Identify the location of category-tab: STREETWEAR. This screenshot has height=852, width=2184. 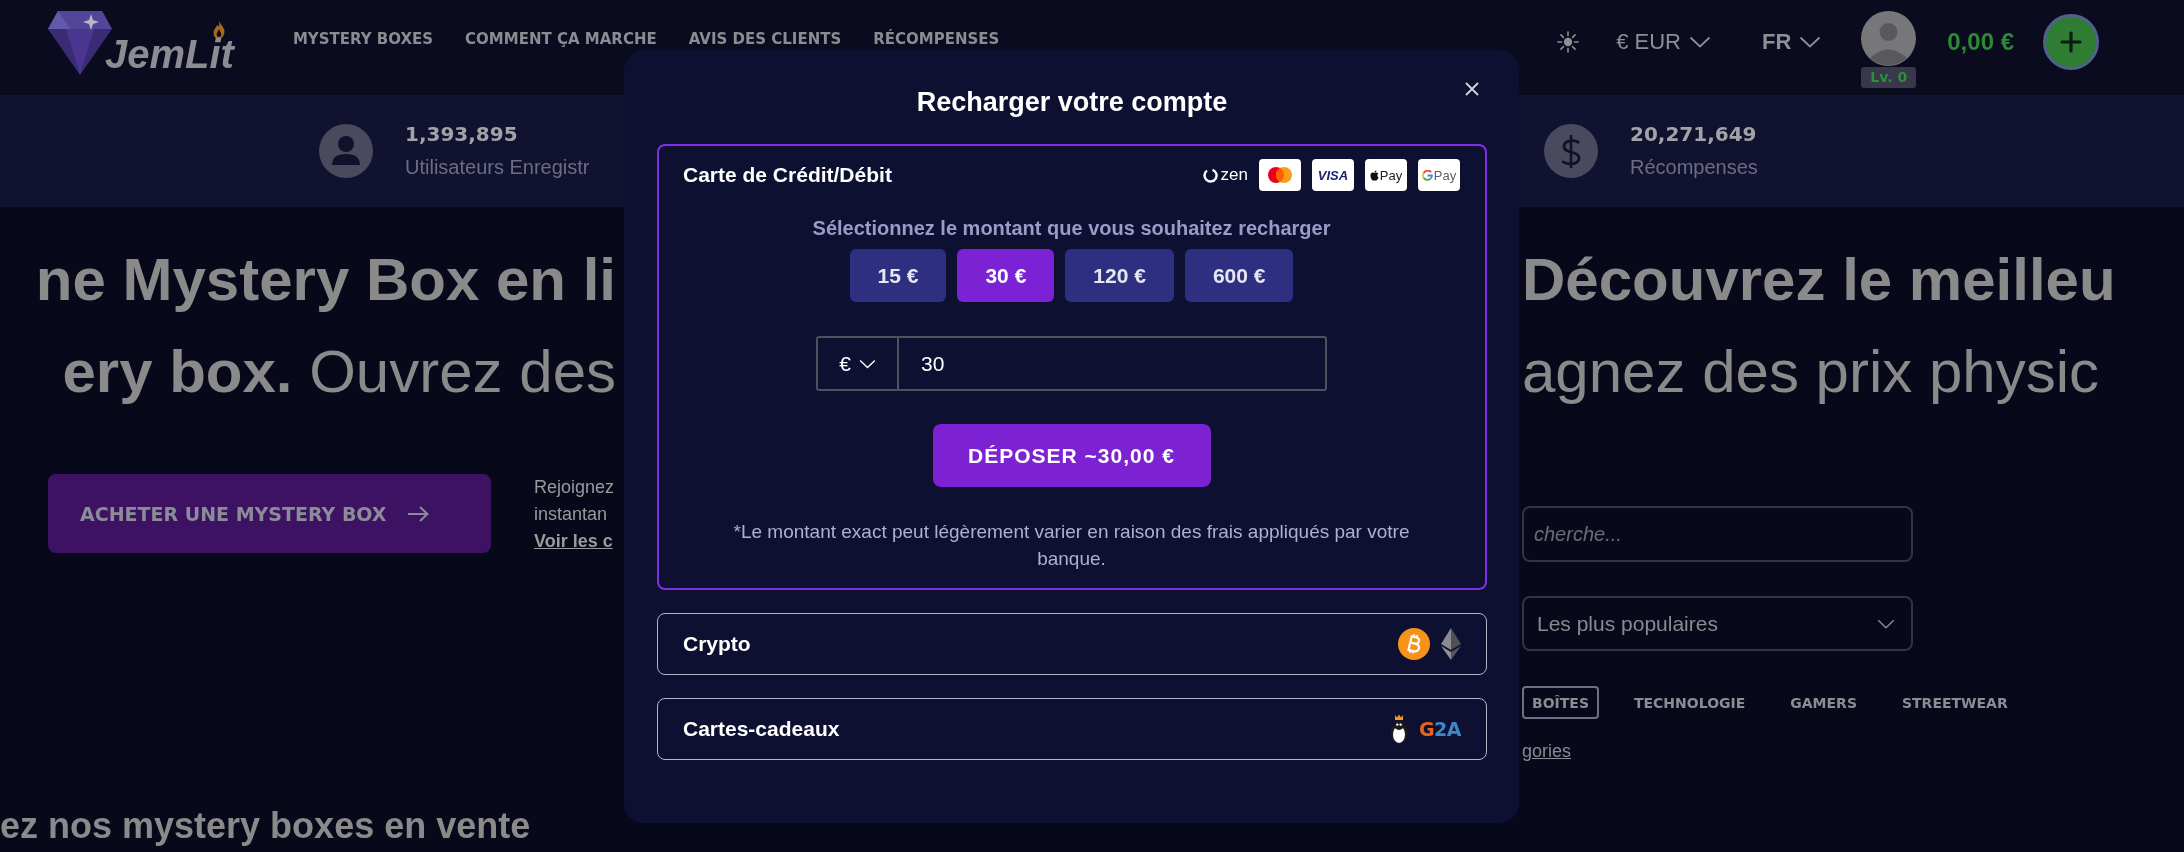
(1955, 702).